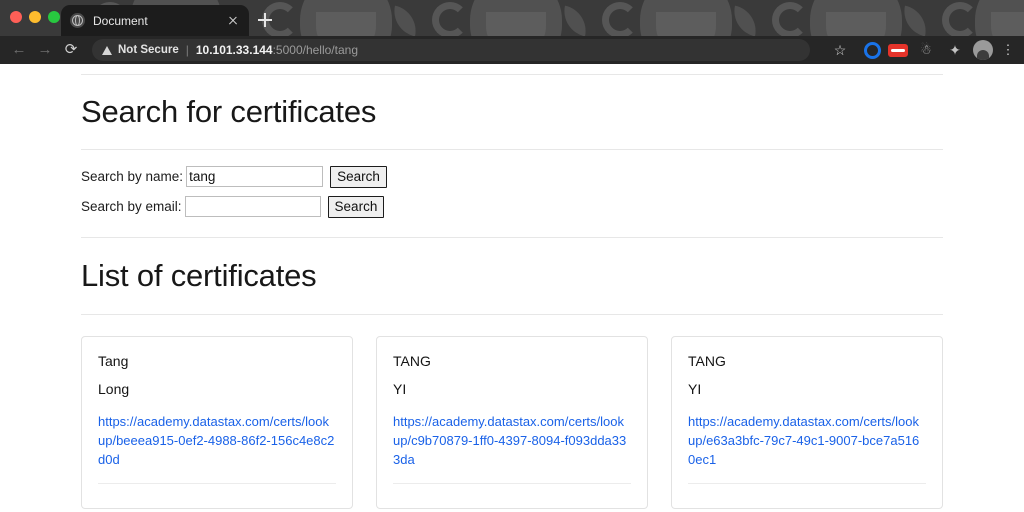 This screenshot has height=512, width=1024. I want to click on new-tab-button, so click(265, 20).